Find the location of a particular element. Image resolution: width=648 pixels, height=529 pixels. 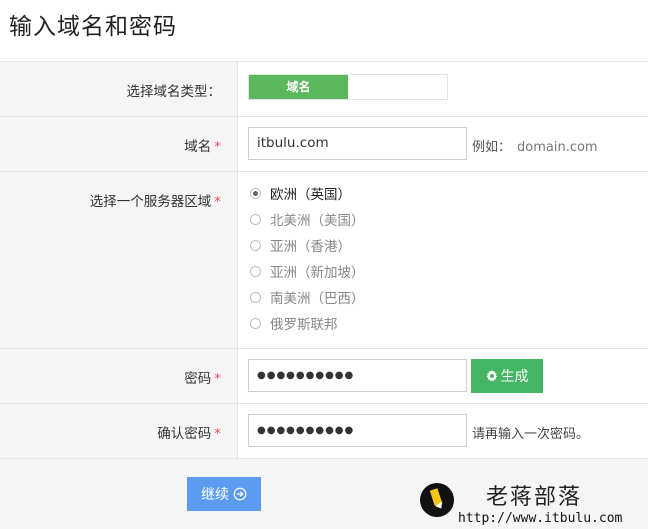

pencil-logo-icon is located at coordinates (437, 500).